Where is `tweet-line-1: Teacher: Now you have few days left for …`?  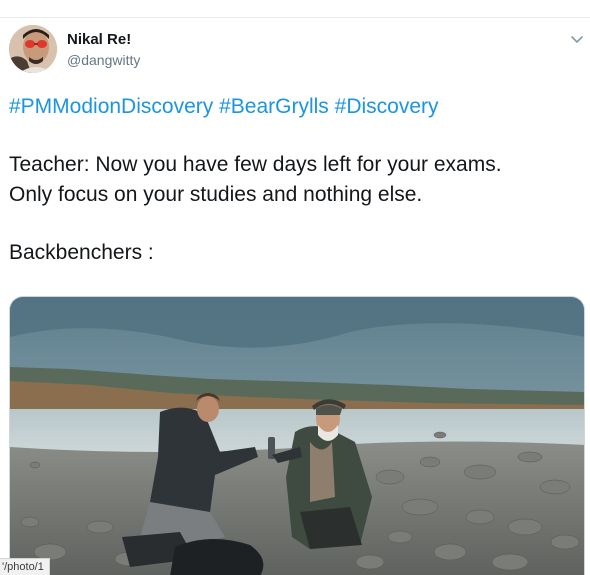
tweet-line-1: Teacher: Now you have few days left for … is located at coordinates (255, 164).